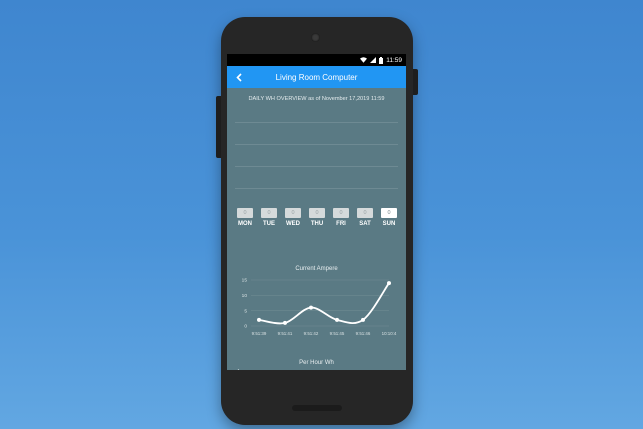 The image size is (643, 429). Describe the element at coordinates (311, 333) in the screenshot. I see `x-tick-label: 9:51:42` at that location.